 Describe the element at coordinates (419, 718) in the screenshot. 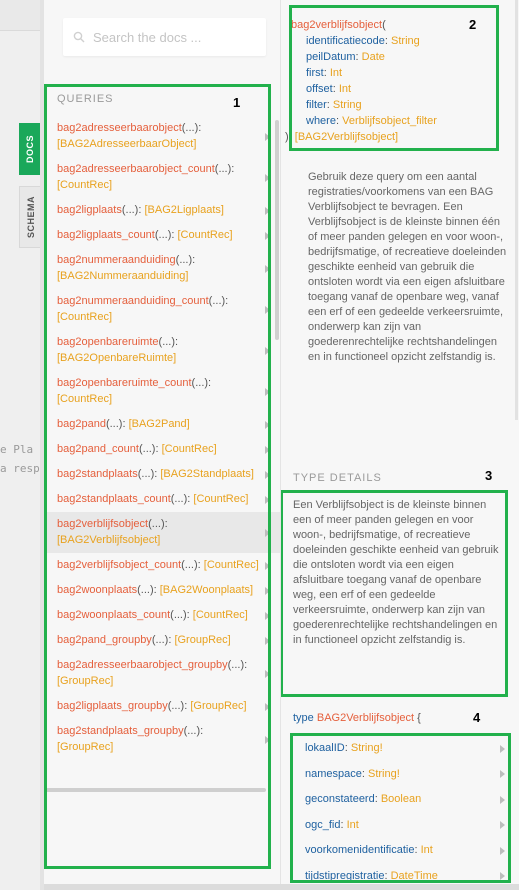

I see `type-open-brace: {` at that location.